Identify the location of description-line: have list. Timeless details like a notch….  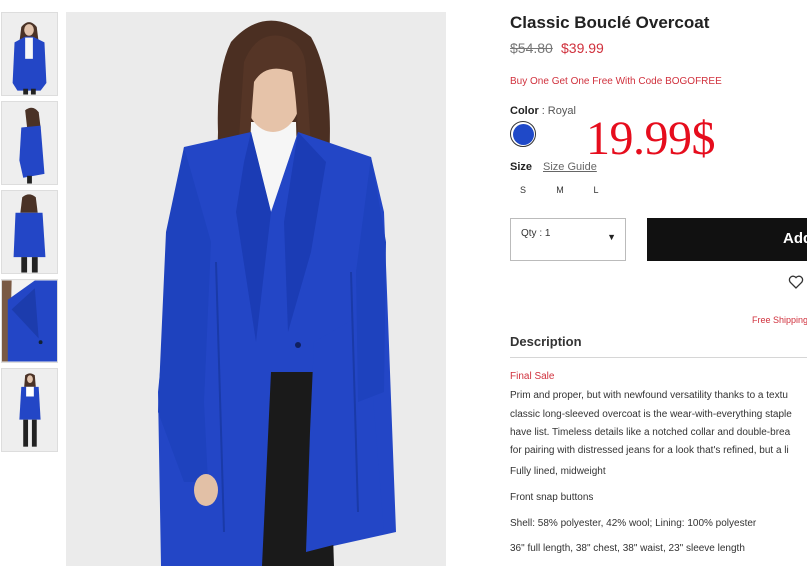
(650, 432).